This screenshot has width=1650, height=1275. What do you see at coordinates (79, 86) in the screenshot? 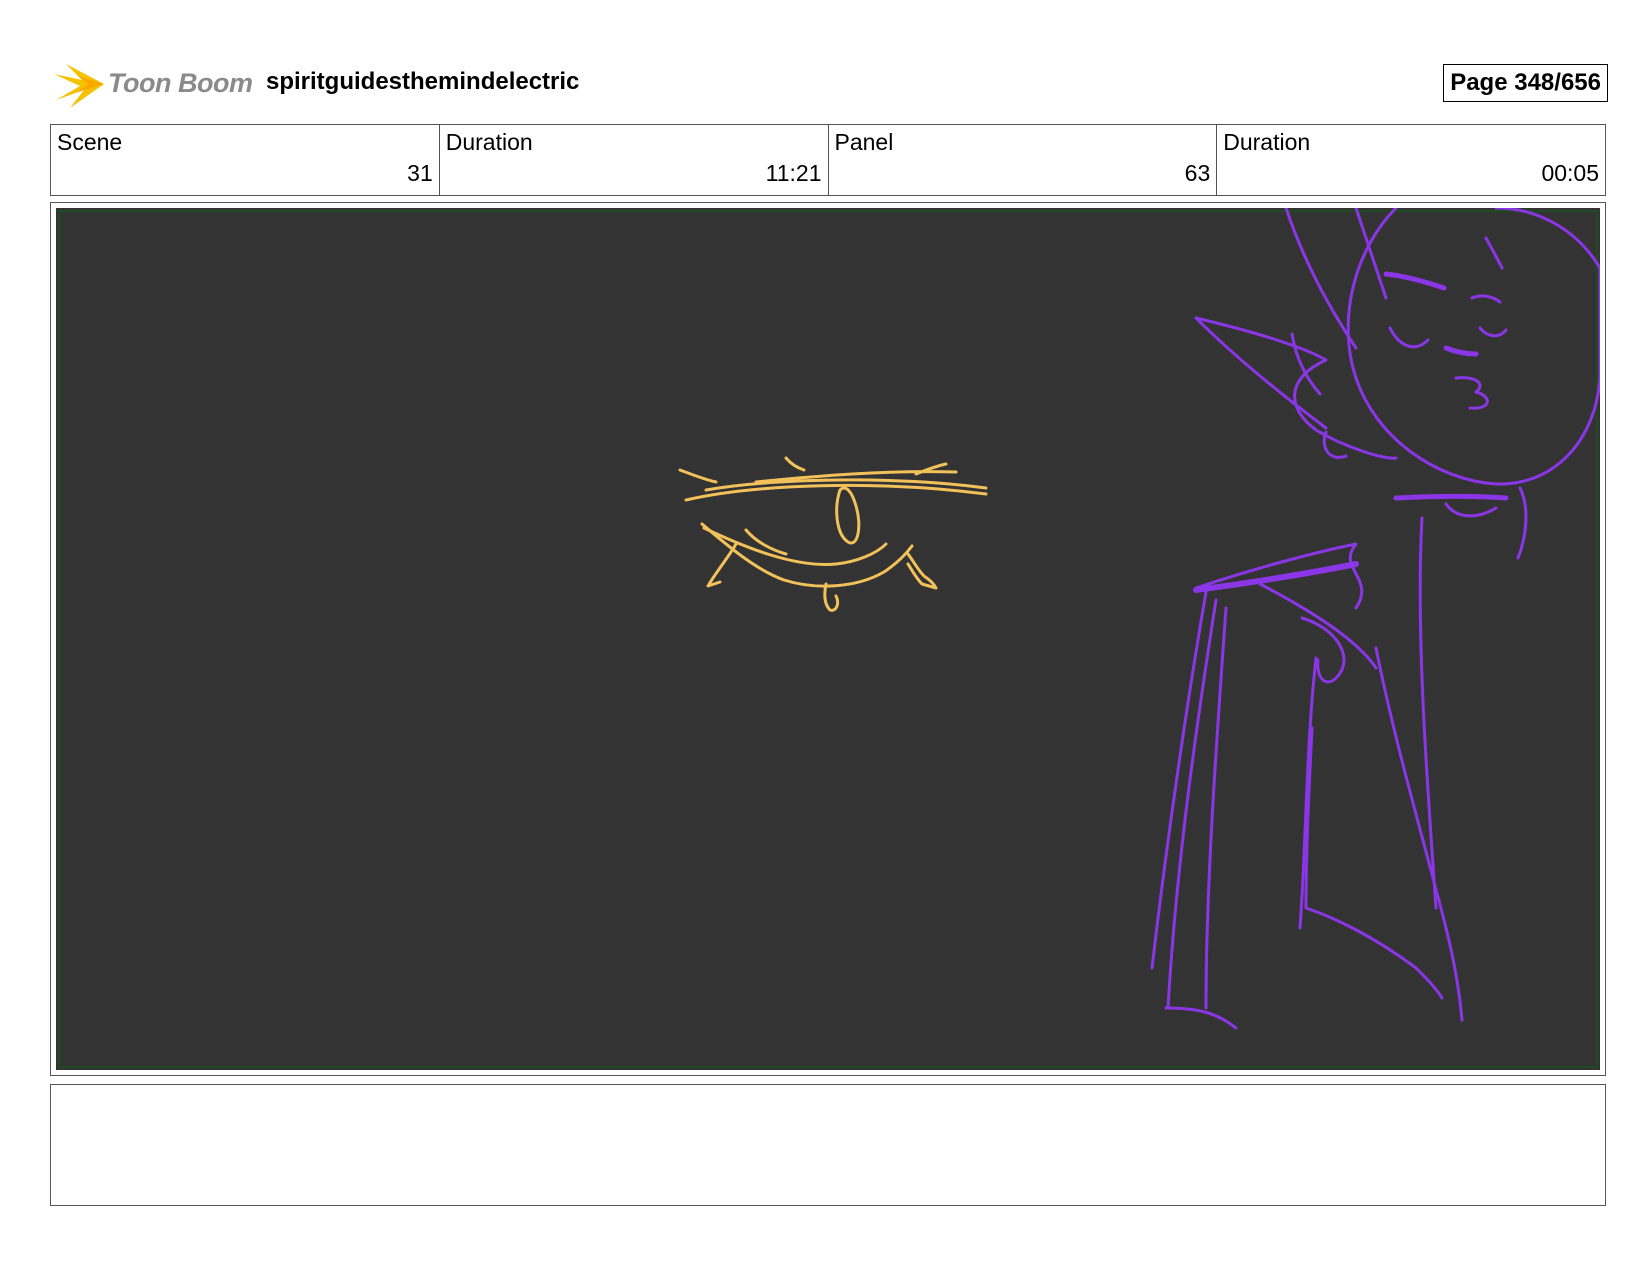
I see `starburst-icon` at bounding box center [79, 86].